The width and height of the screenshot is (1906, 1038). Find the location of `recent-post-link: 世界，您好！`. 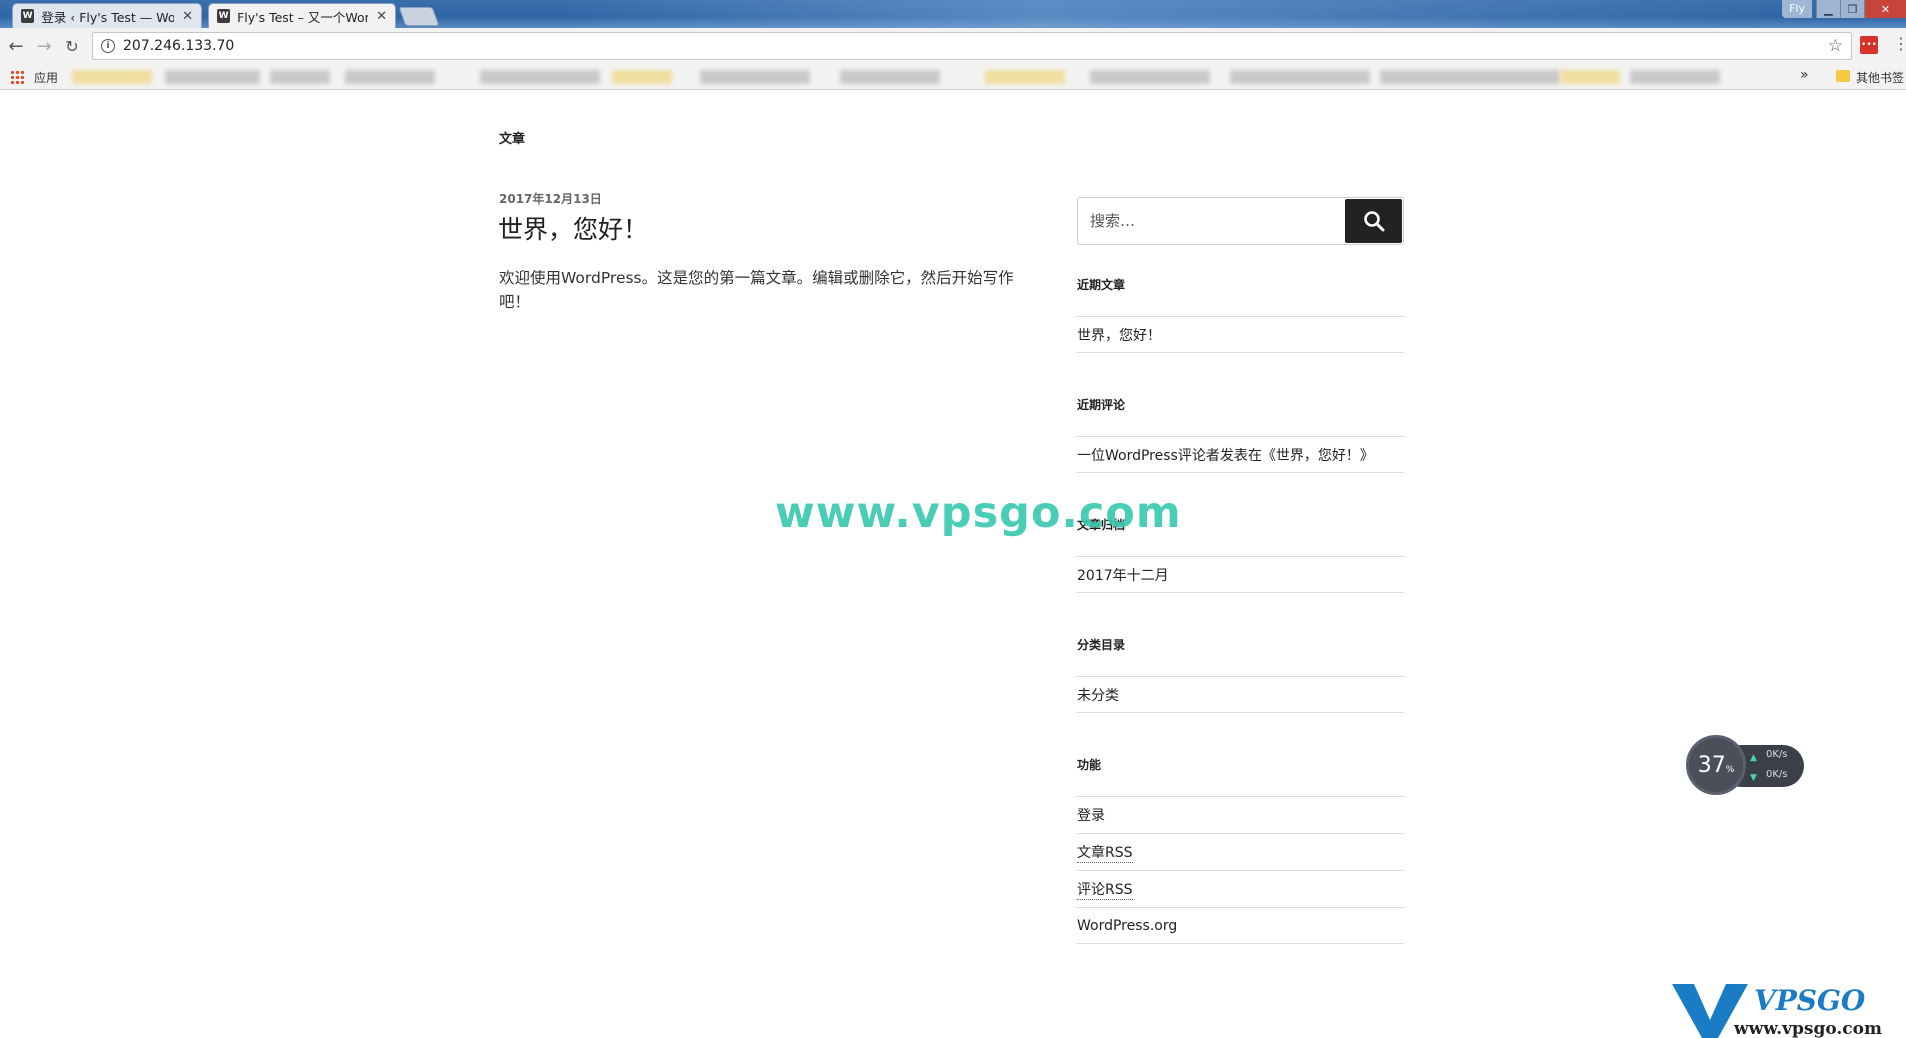

recent-post-link: 世界，您好！ is located at coordinates (1119, 335).